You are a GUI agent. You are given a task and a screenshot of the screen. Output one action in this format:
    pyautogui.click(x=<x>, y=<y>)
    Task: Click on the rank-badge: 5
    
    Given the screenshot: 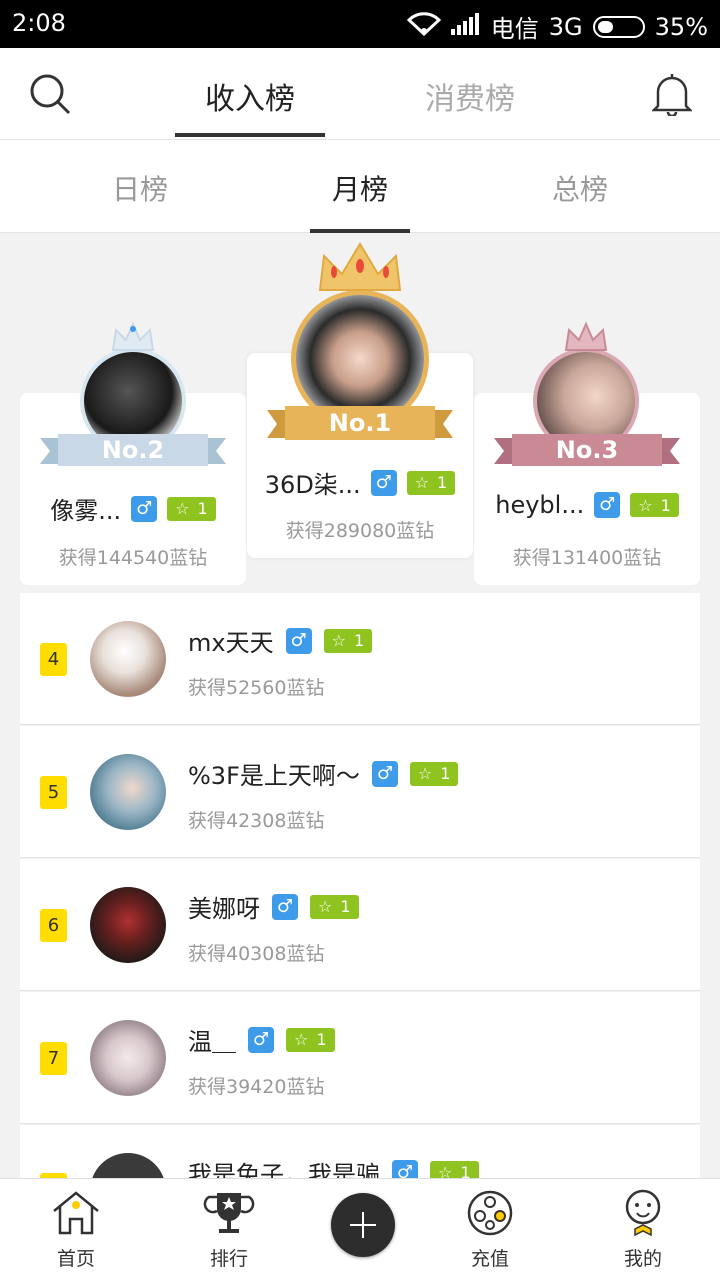 What is the action you would take?
    pyautogui.click(x=53, y=792)
    